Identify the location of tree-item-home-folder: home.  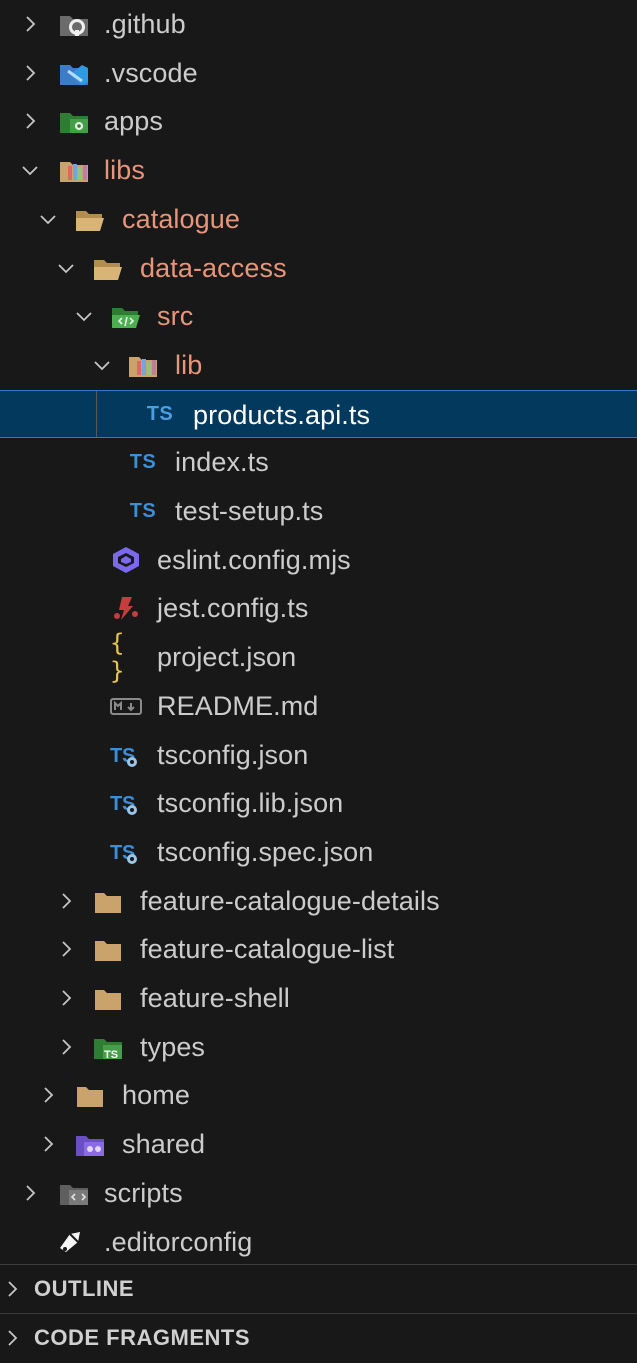
(318, 1095).